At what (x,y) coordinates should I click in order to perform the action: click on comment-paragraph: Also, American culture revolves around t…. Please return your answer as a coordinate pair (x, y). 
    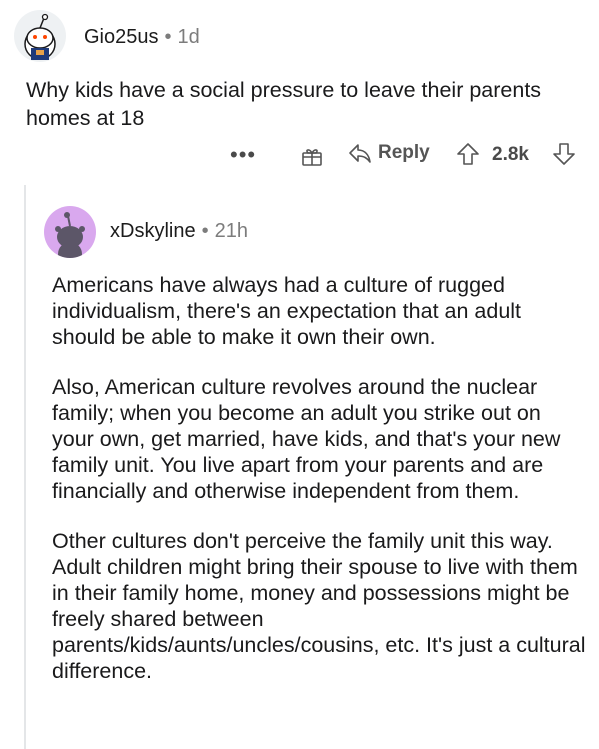
    Looking at the image, I should click on (306, 439).